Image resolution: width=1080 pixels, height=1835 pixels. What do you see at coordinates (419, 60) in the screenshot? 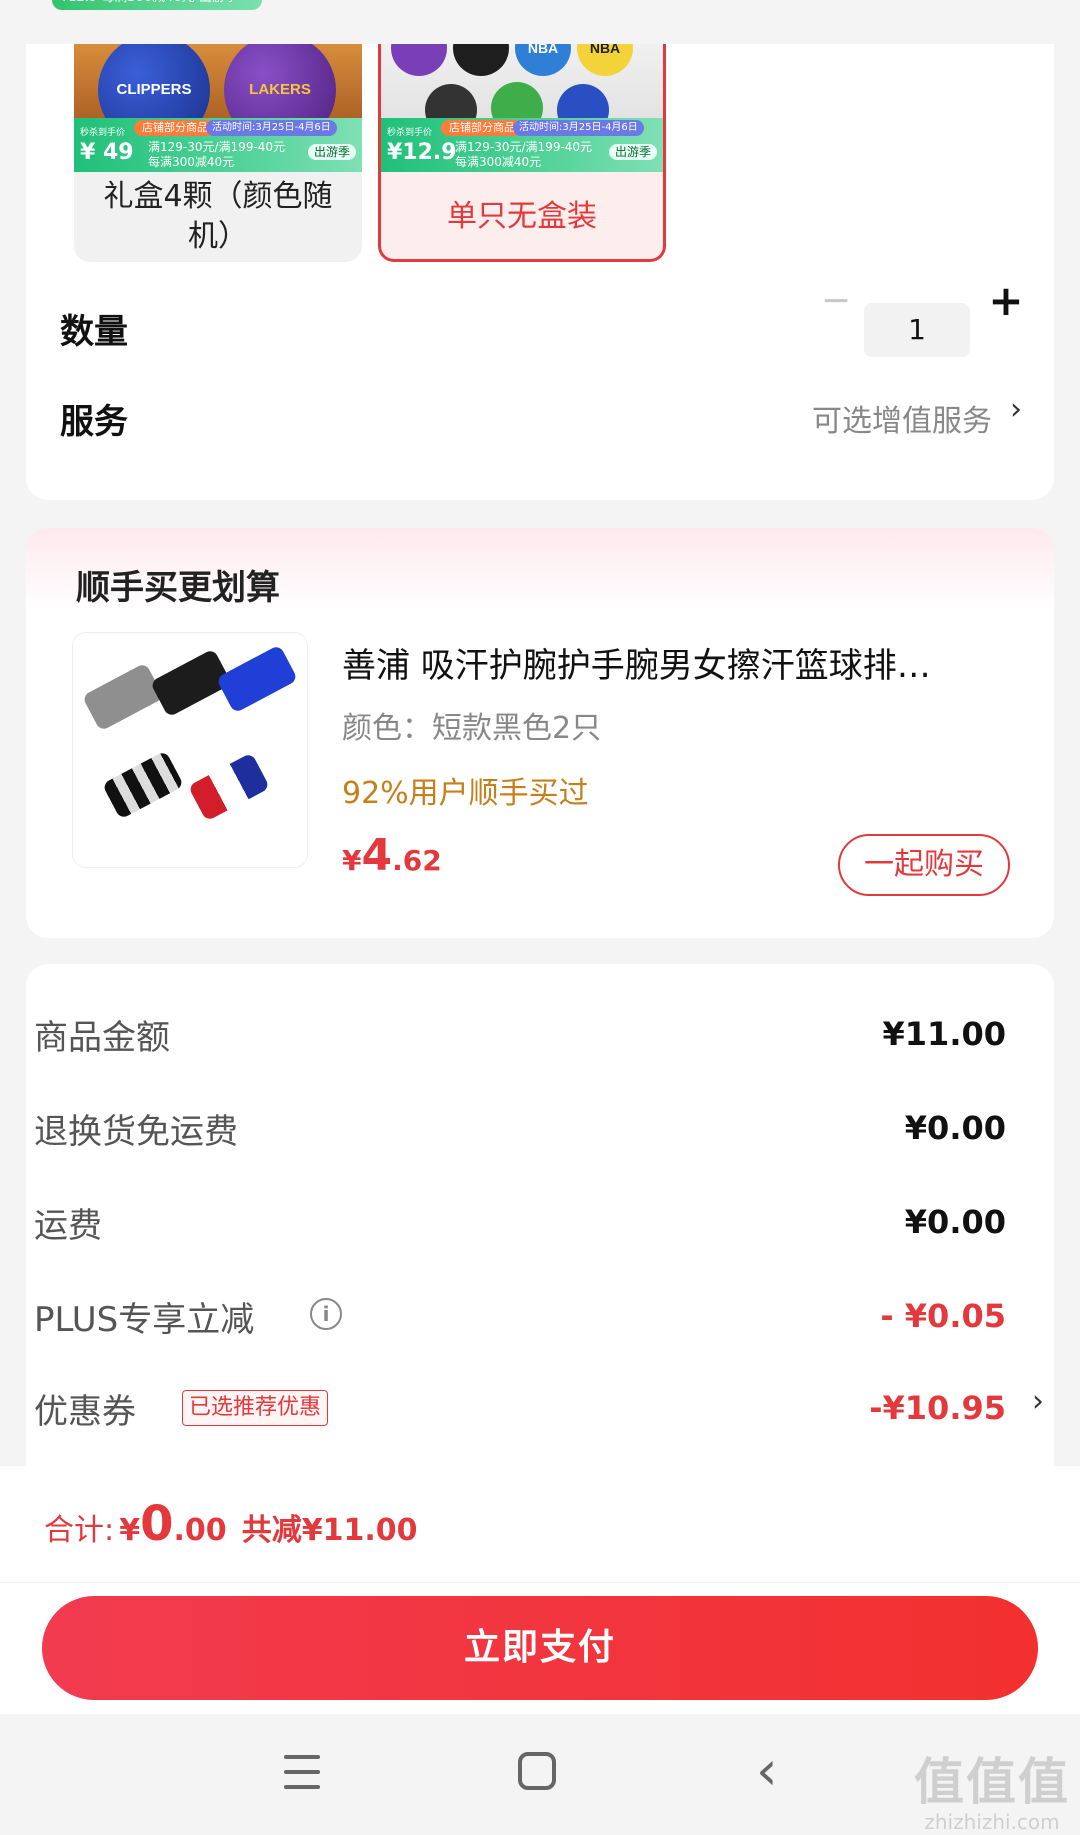
I see `lakers-ball-icon` at bounding box center [419, 60].